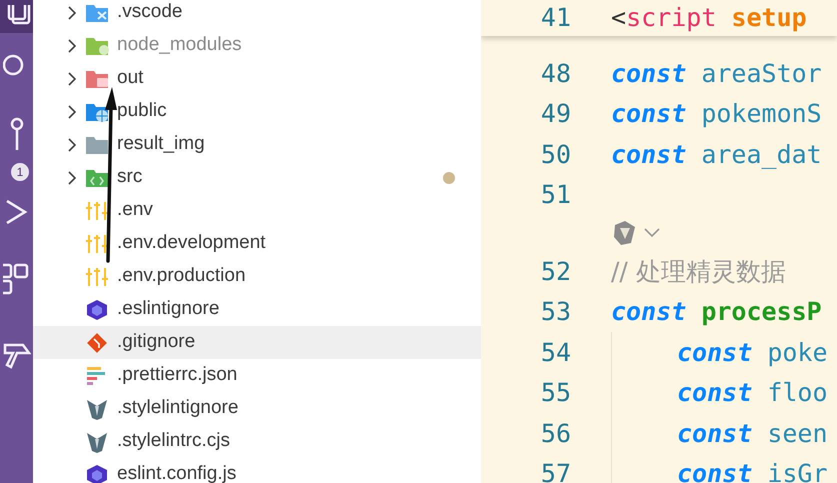 Image resolution: width=837 pixels, height=483 pixels. I want to click on line-number: 55, so click(555, 393).